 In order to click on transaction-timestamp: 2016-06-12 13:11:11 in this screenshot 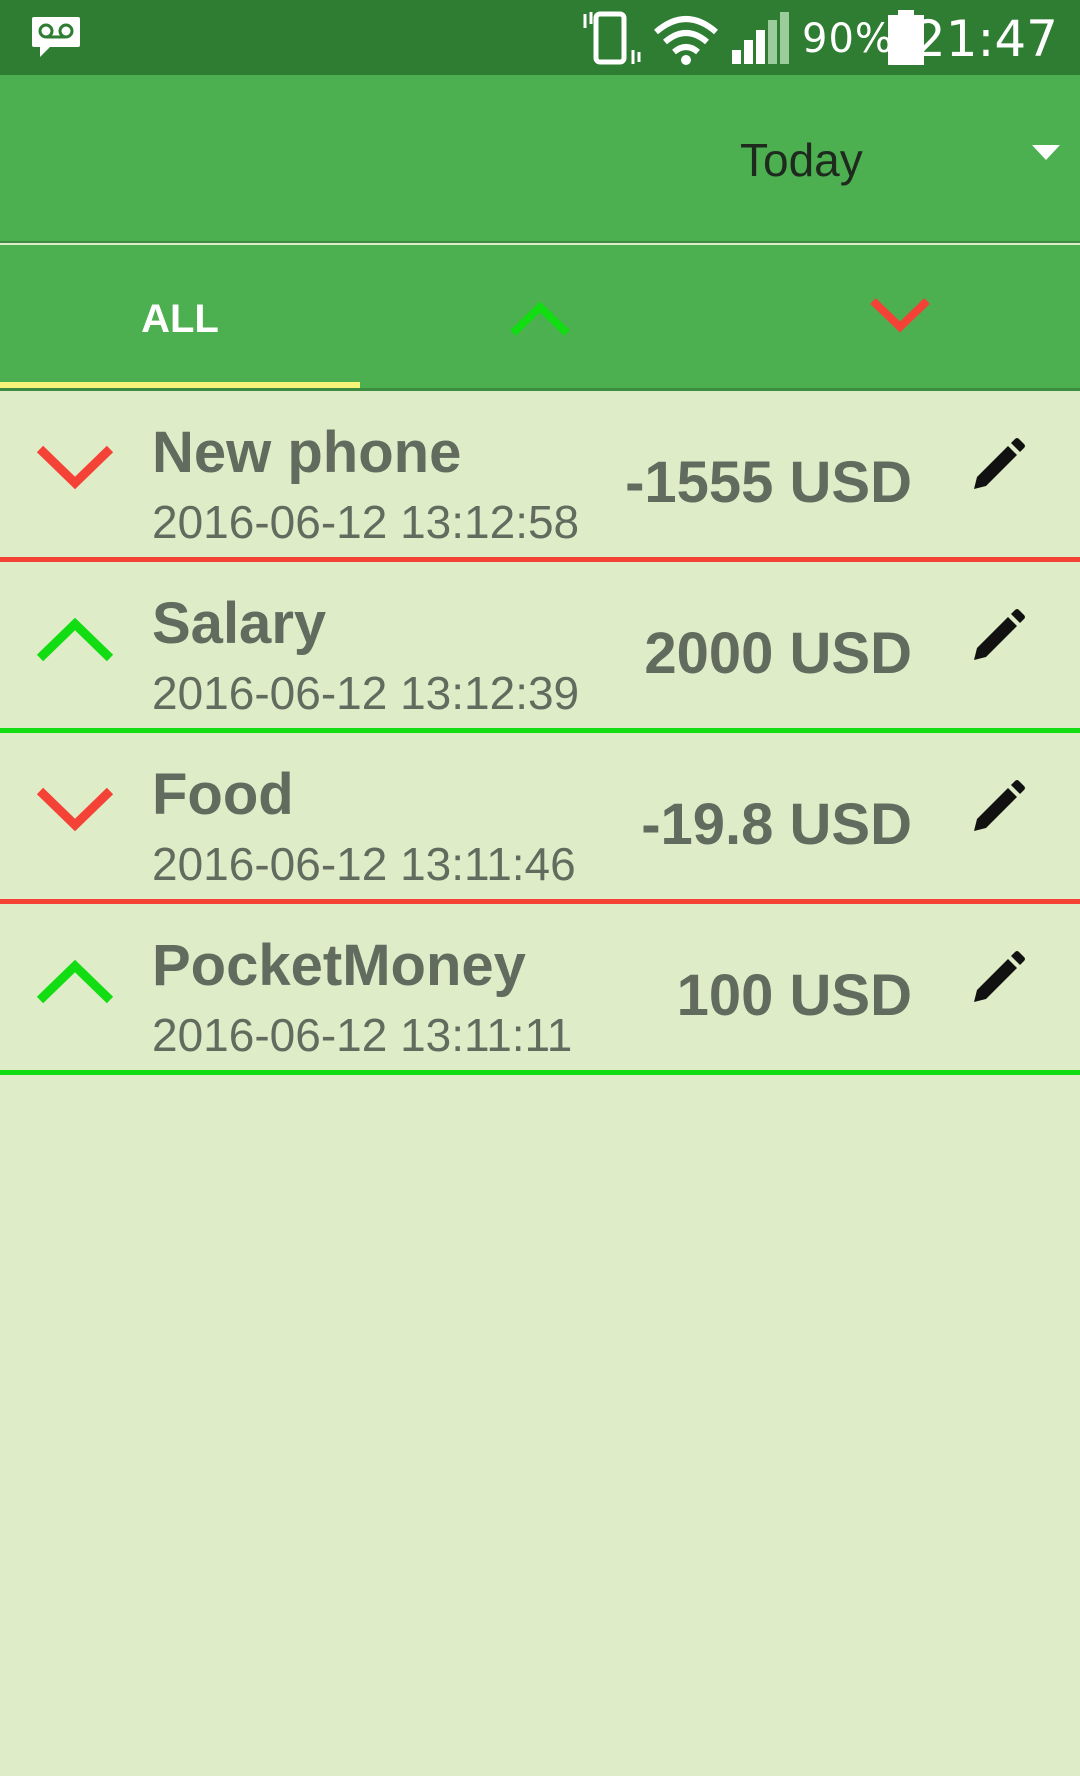, I will do `click(362, 1035)`.